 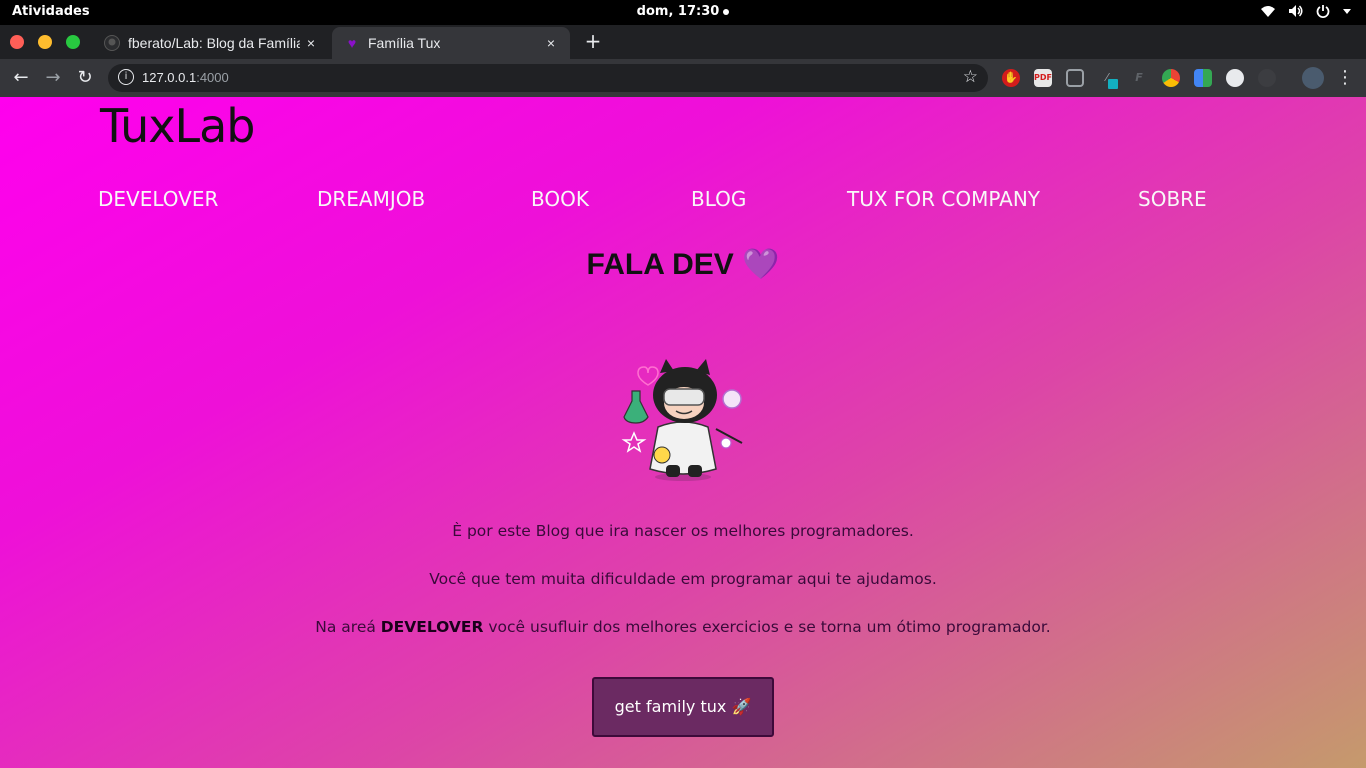 I want to click on forward-icon: →, so click(x=53, y=78).